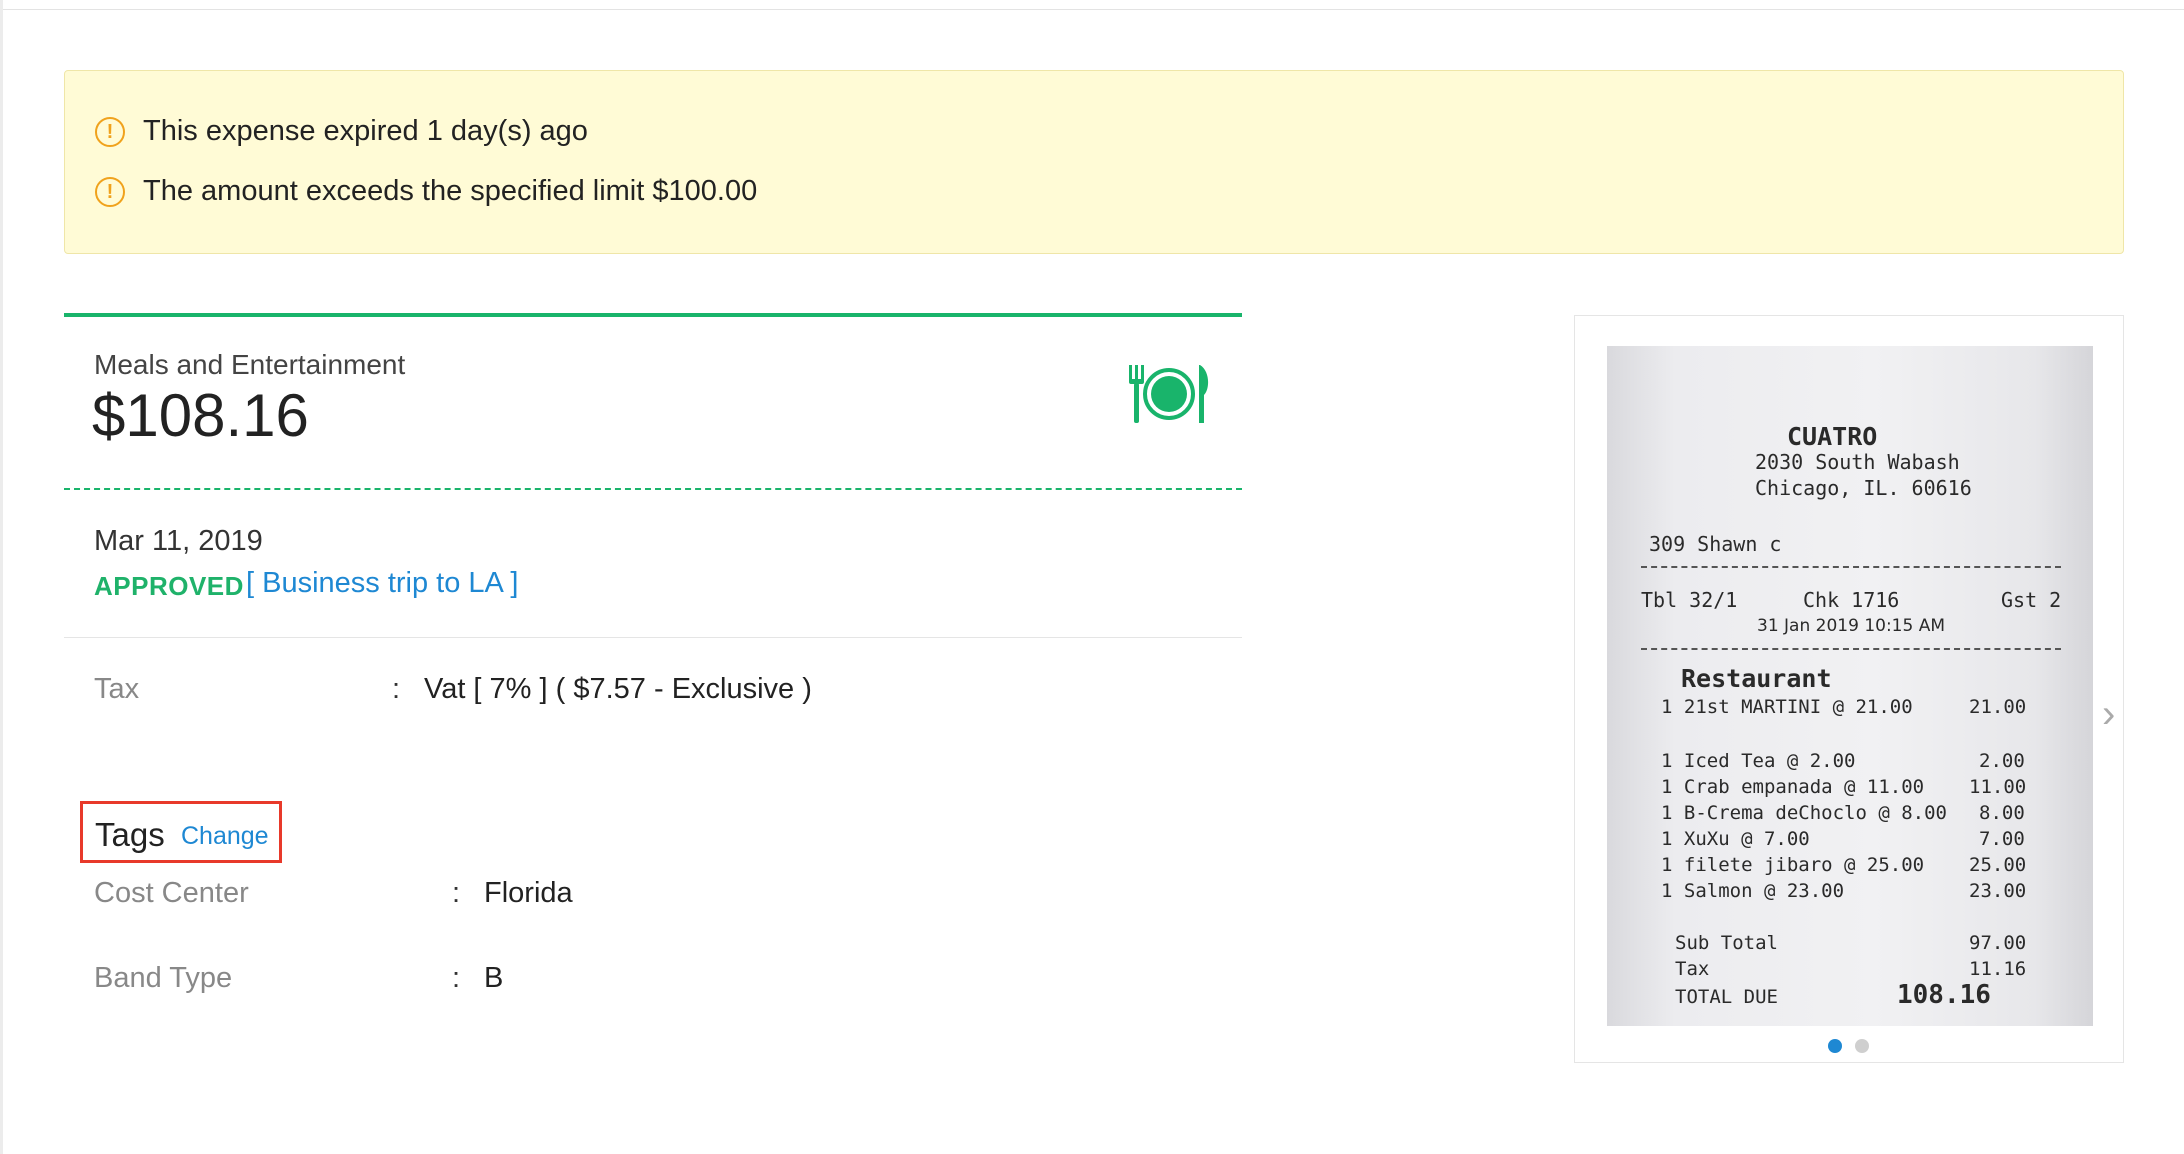 The height and width of the screenshot is (1154, 2184). Describe the element at coordinates (2031, 600) in the screenshot. I see `receipt-guests: Gst 2` at that location.